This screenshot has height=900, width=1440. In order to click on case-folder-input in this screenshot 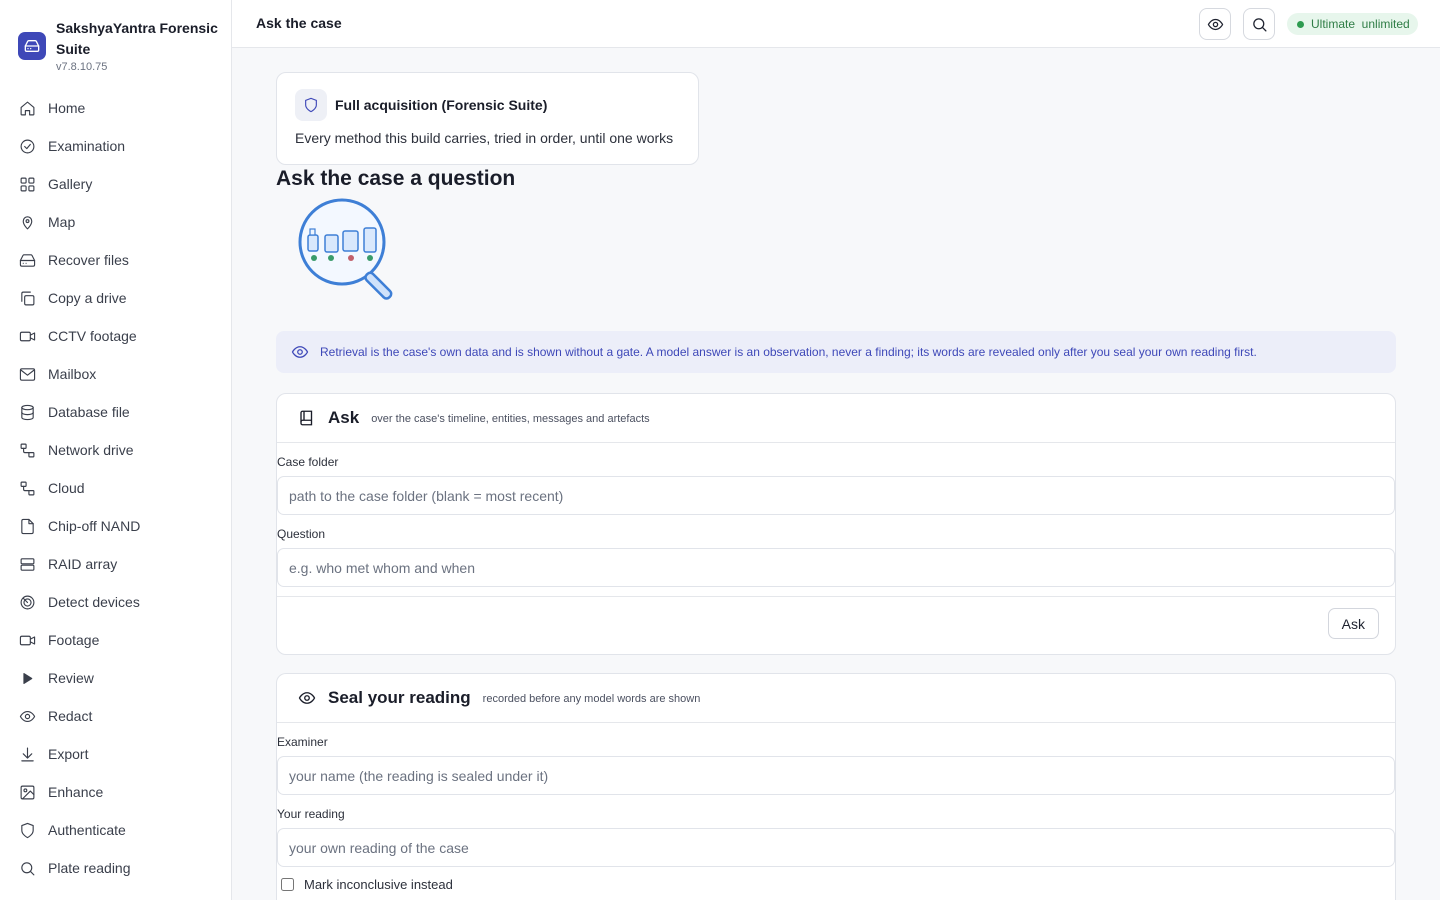, I will do `click(836, 495)`.